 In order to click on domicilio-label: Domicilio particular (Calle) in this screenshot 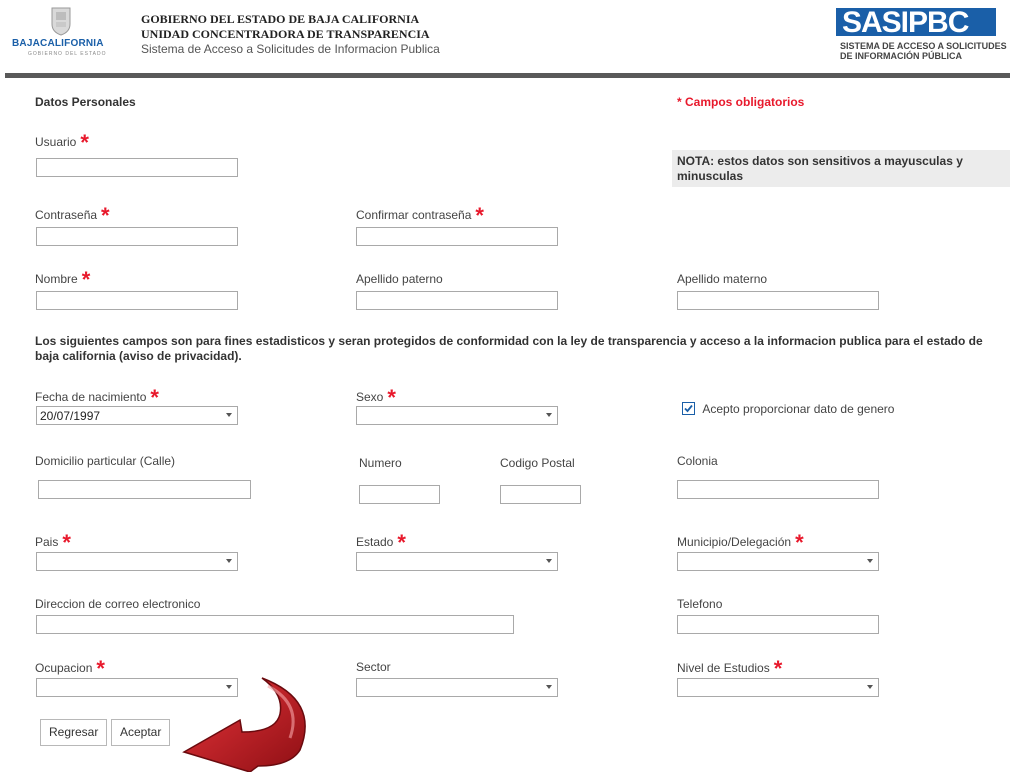, I will do `click(105, 461)`.